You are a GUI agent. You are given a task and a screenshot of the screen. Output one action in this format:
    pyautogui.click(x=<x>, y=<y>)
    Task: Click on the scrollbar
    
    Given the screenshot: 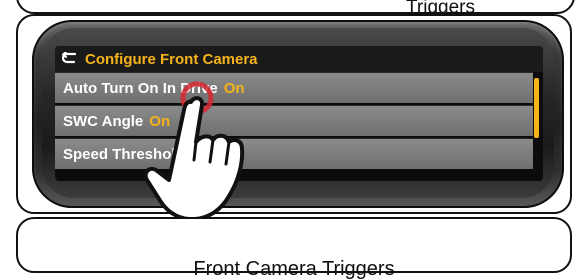 What is the action you would take?
    pyautogui.click(x=536, y=108)
    